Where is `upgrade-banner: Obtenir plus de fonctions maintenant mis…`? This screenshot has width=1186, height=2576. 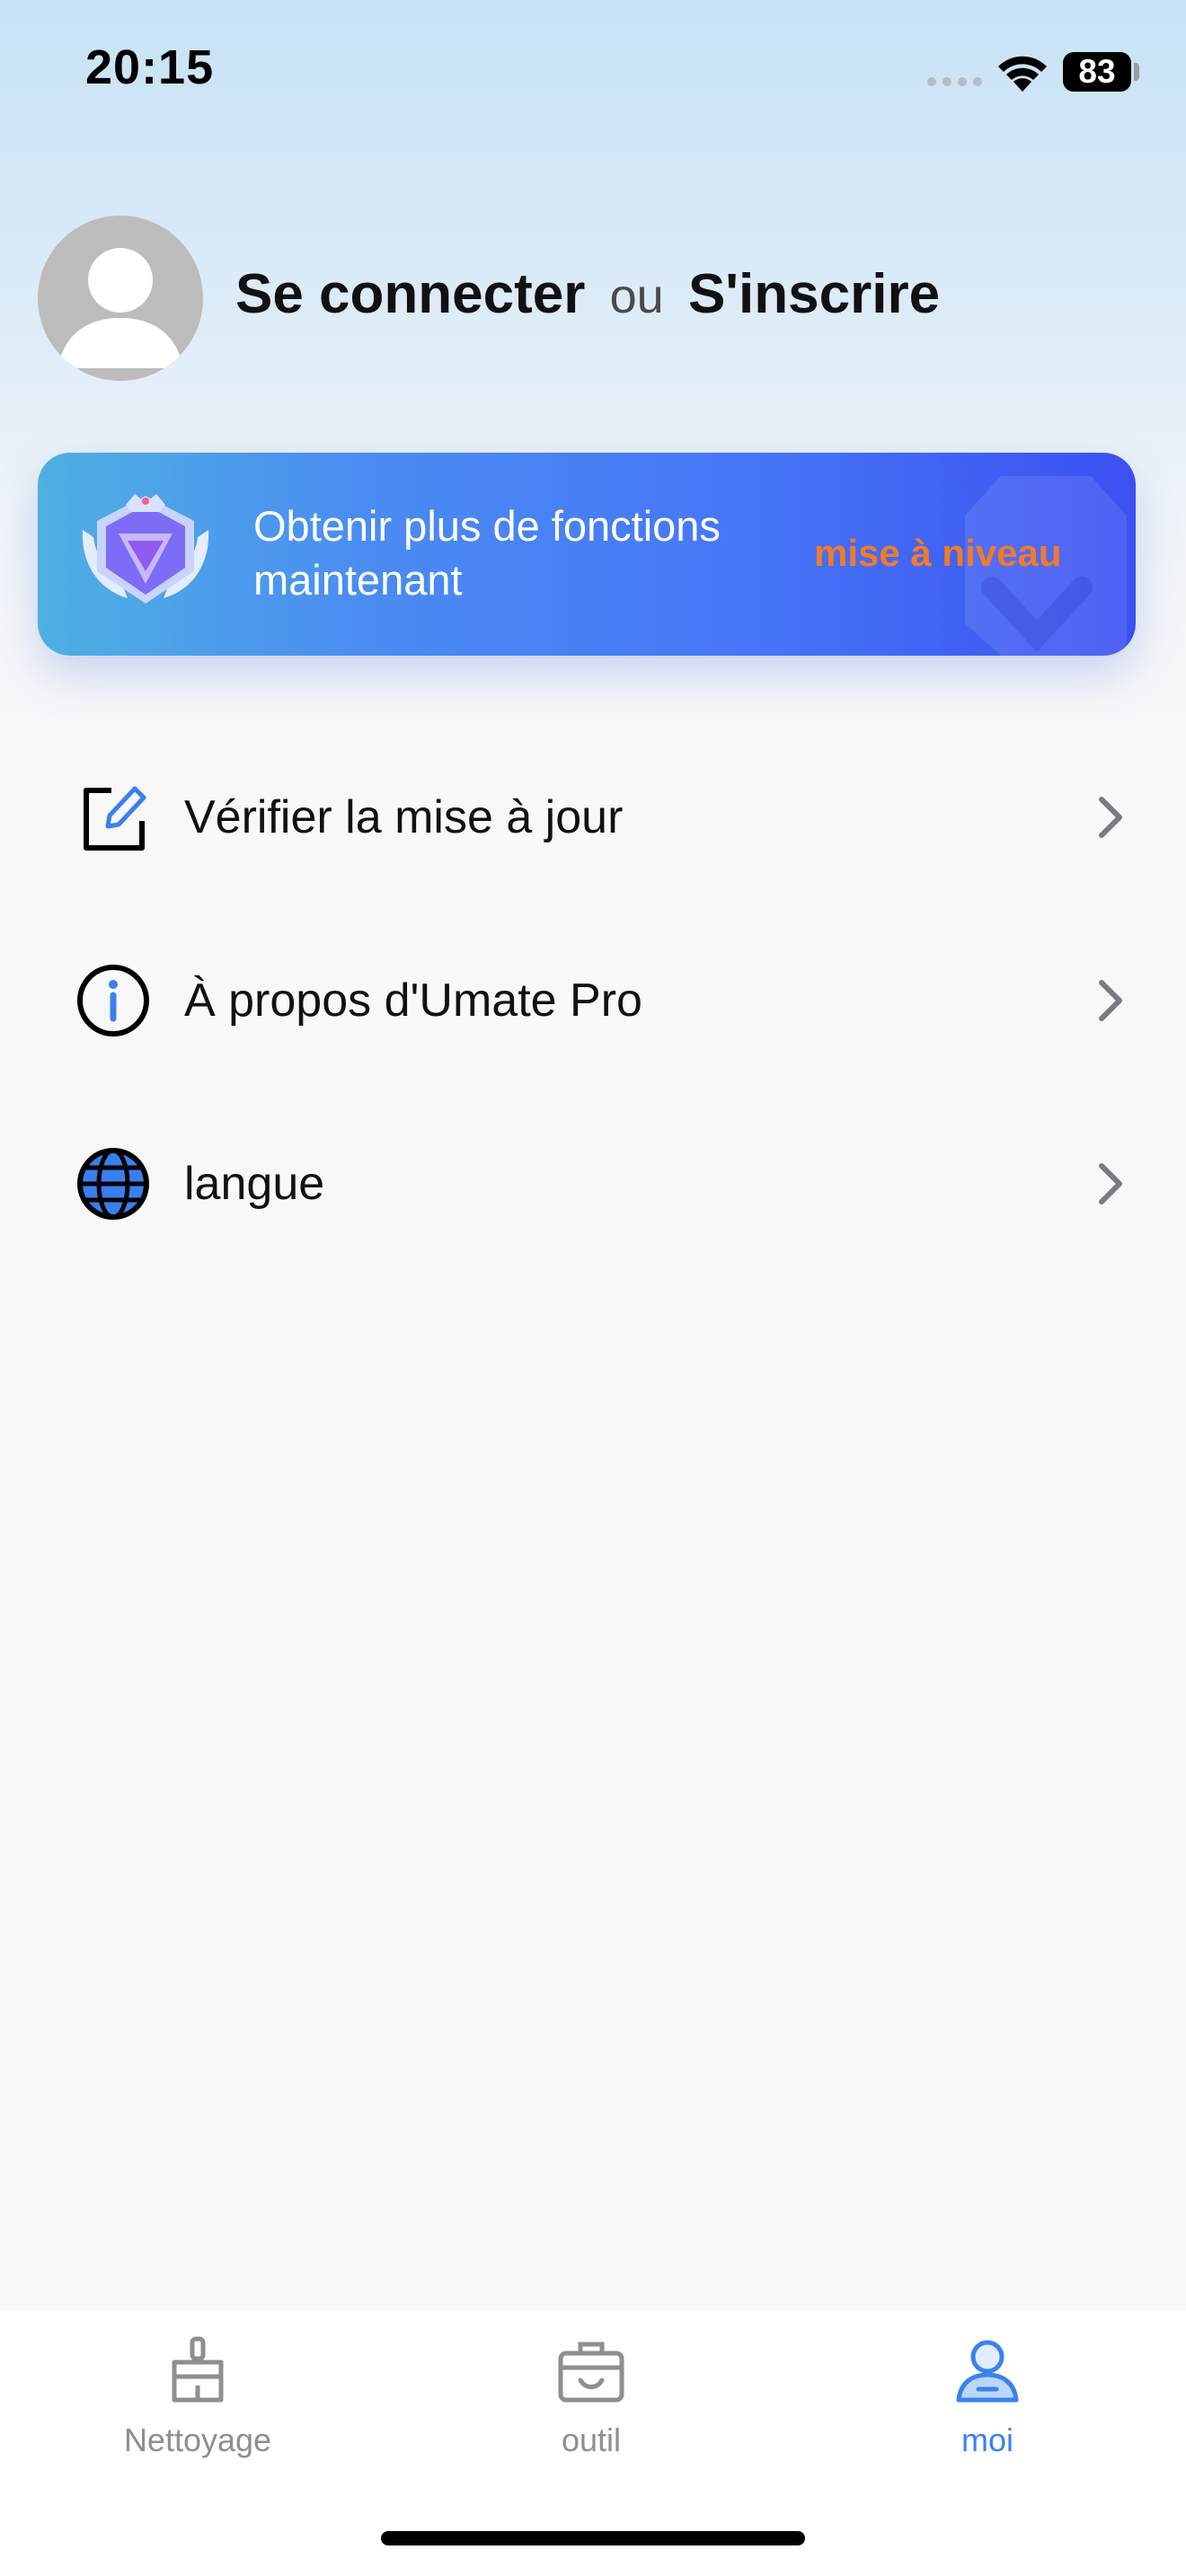
upgrade-banner: Obtenir plus de fonctions maintenant mis… is located at coordinates (587, 554).